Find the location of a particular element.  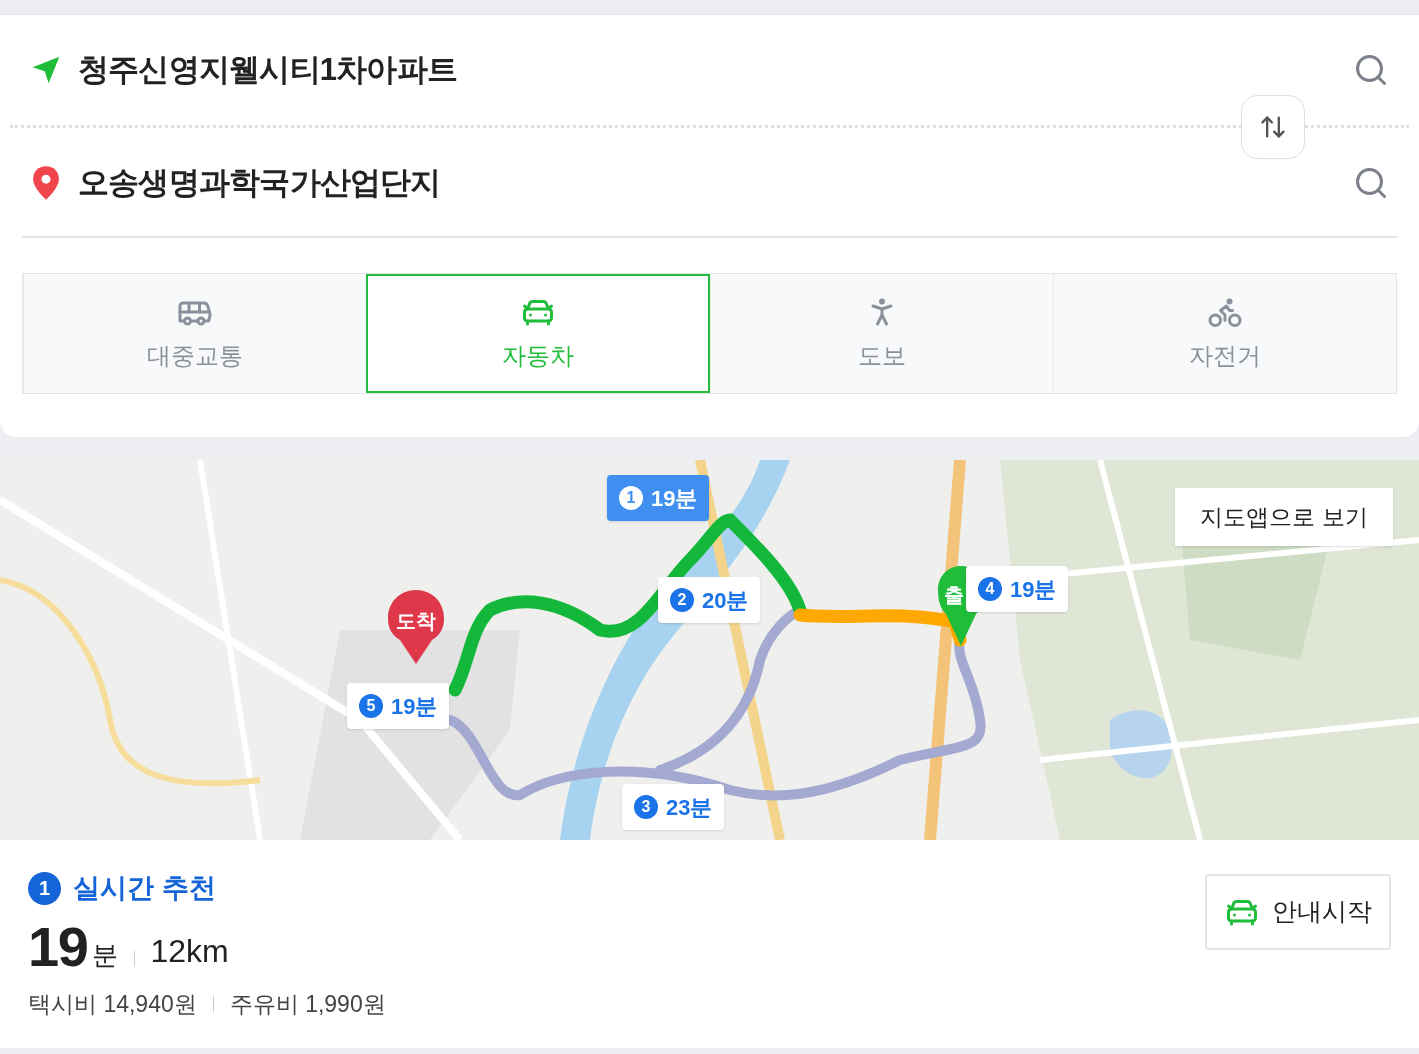

location-pin-icon is located at coordinates (46, 183).